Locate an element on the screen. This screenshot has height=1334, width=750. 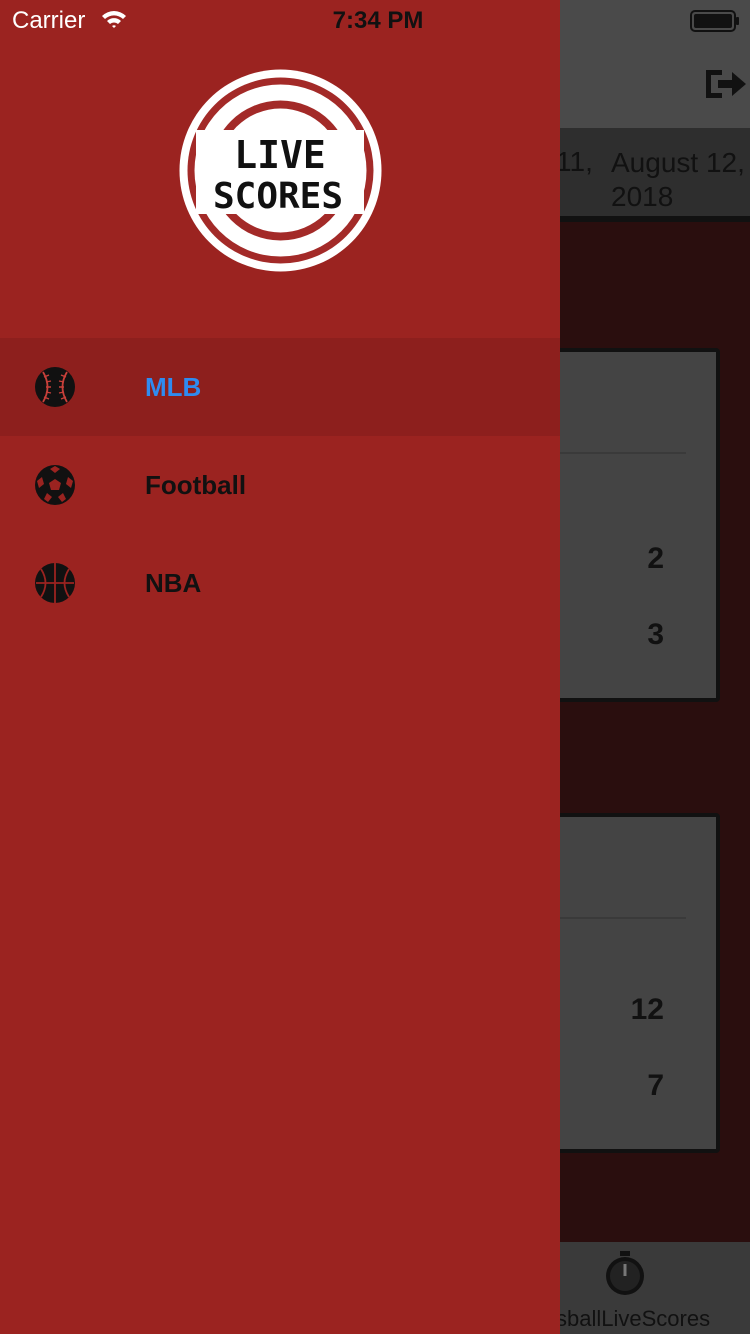
current-date-label: August 12, 2018 is located at coordinates (680, 180).